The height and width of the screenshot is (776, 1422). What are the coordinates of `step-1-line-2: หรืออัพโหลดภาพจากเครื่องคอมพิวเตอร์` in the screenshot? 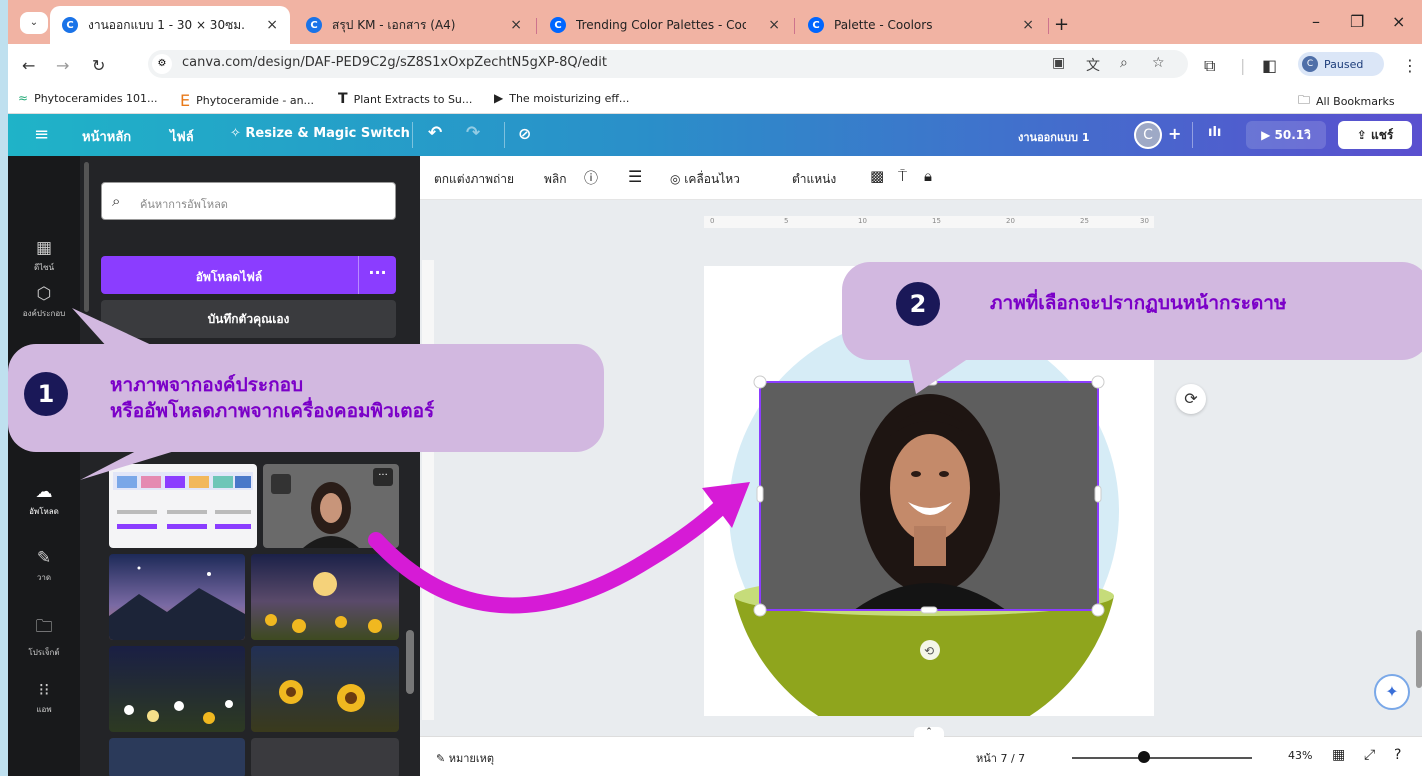 It's located at (272, 411).